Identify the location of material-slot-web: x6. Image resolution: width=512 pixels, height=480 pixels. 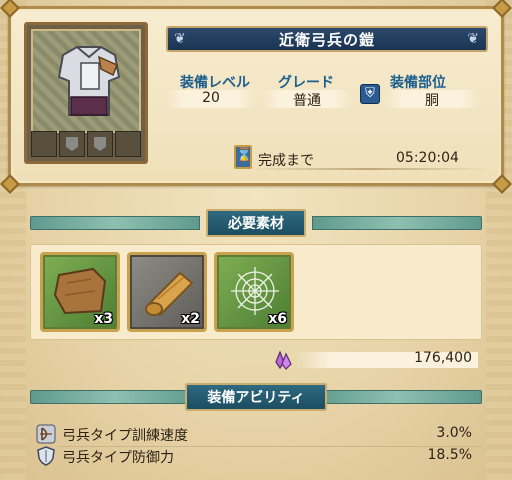
(254, 292).